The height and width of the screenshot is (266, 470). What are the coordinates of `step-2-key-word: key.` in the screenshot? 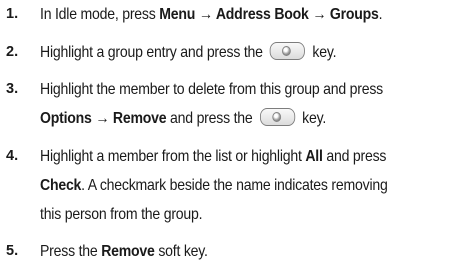 It's located at (324, 52).